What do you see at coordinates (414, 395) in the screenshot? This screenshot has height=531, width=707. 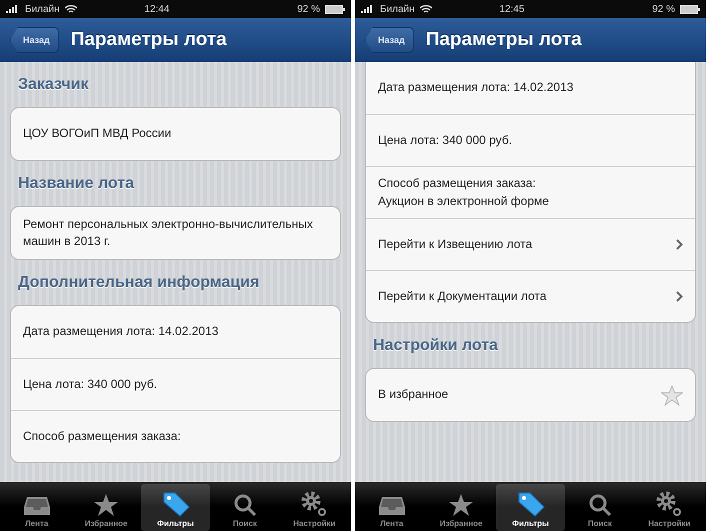 I see `option-label: В избранное` at bounding box center [414, 395].